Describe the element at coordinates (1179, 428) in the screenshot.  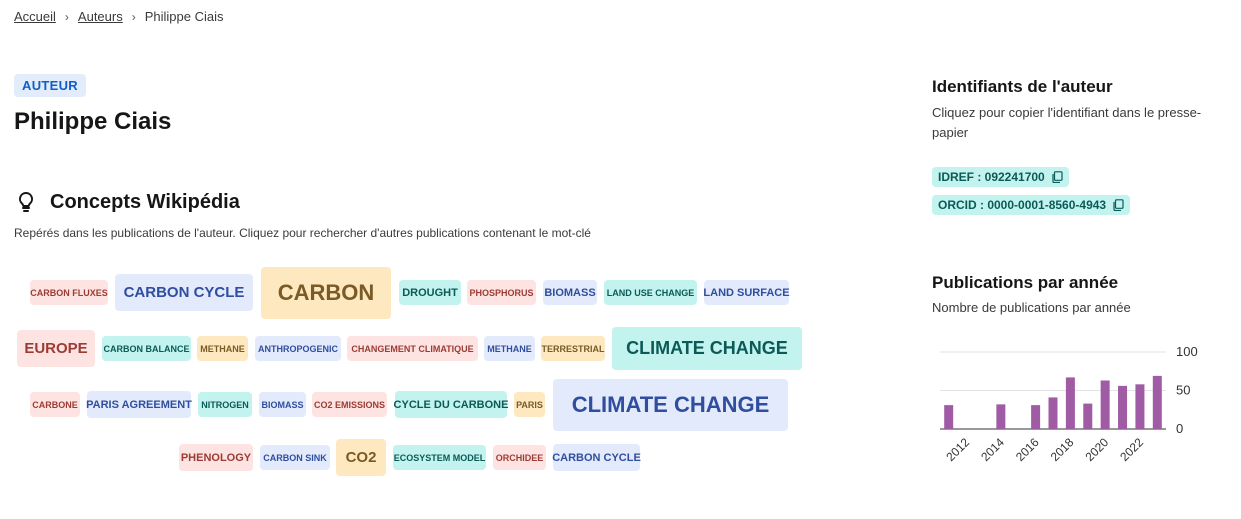
I see `chart-y-tick-label: 0` at that location.